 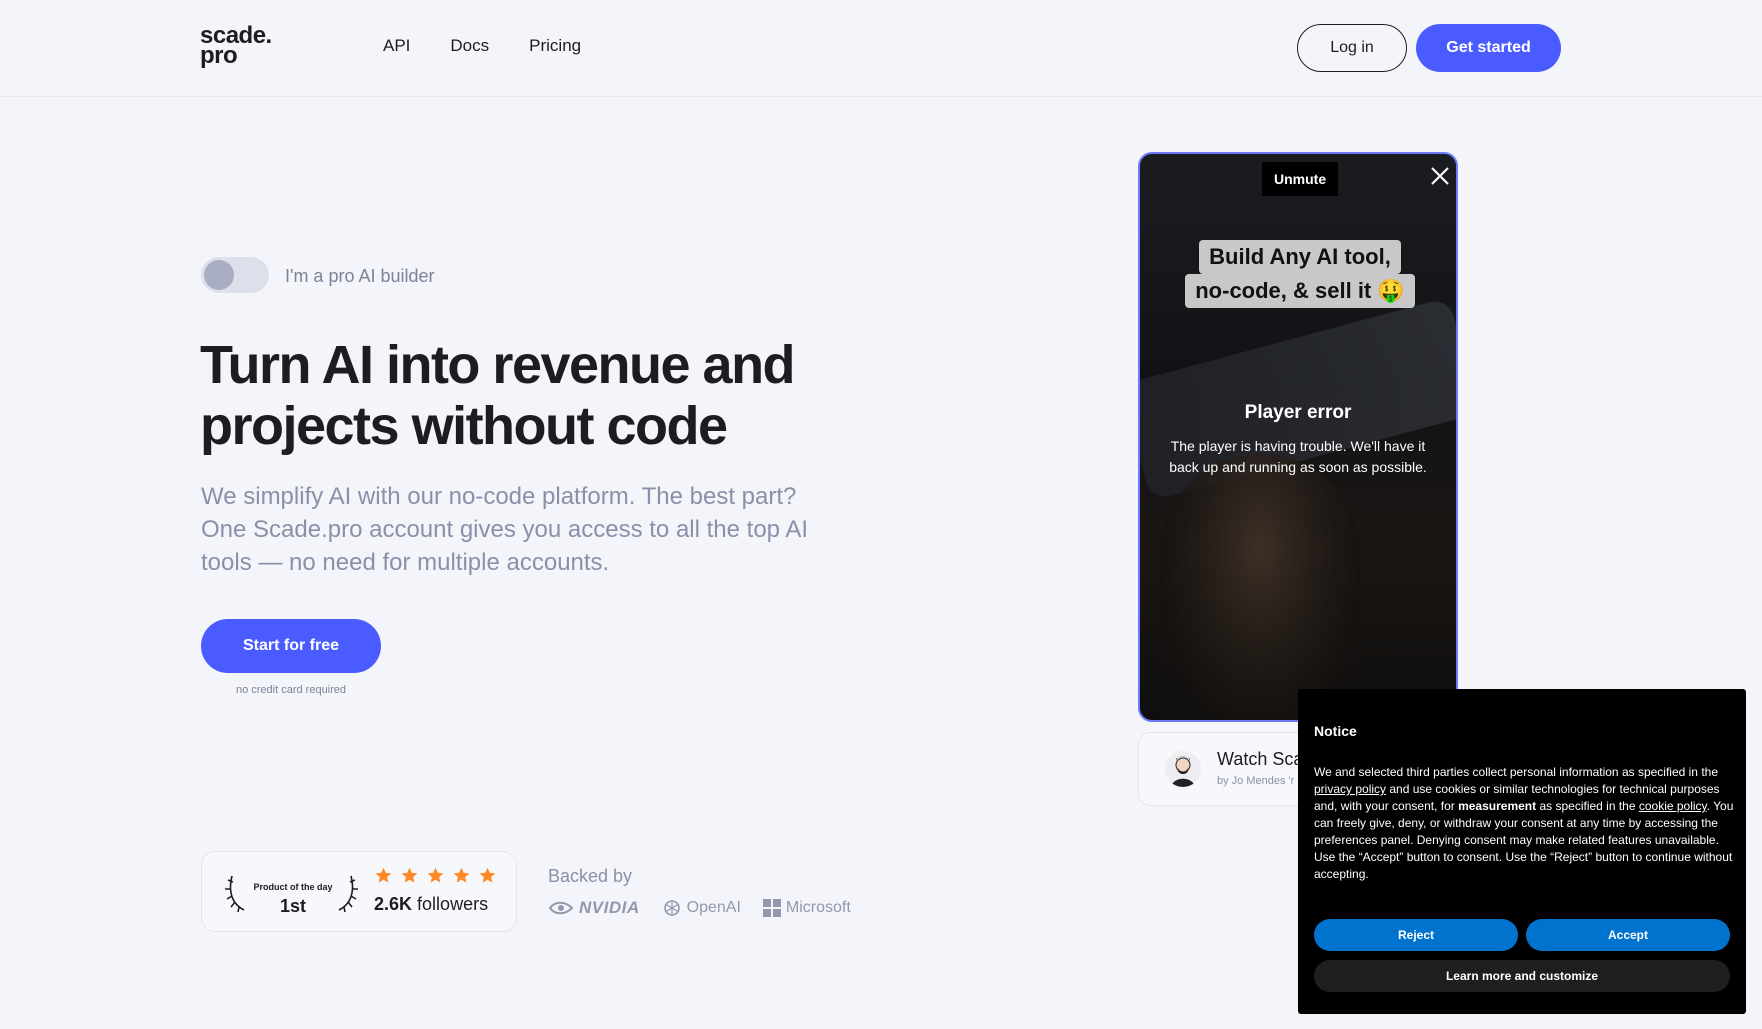 I want to click on product-of-the-day-badge: Product of the day 1st 2.6K followers, so click(x=359, y=891).